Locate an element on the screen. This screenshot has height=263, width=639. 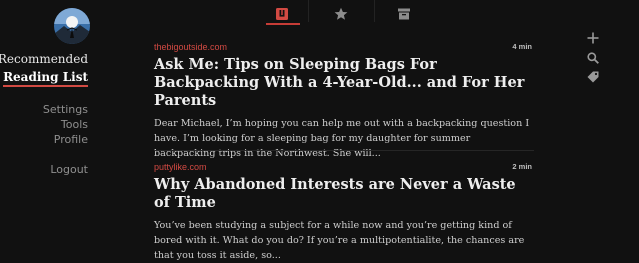
search-icon is located at coordinates (593, 57).